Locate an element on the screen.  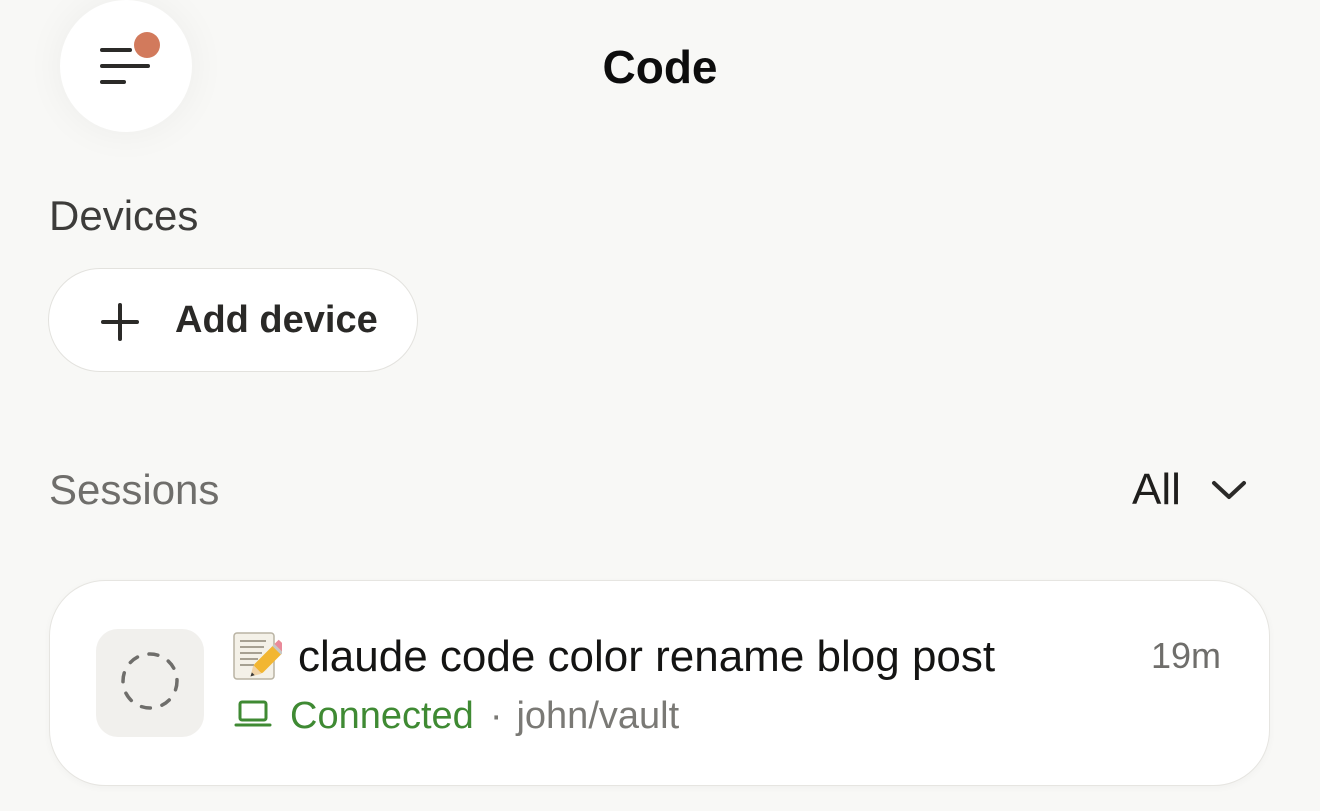
session-time: 19m is located at coordinates (1185, 655).